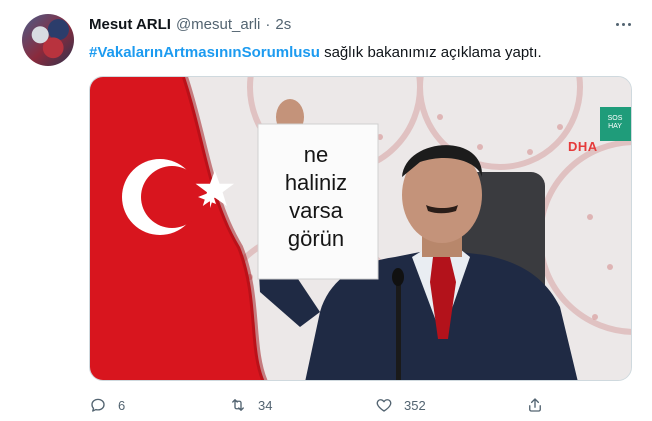  What do you see at coordinates (319, 406) in the screenshot?
I see `tweet-actions: 6 34 352` at bounding box center [319, 406].